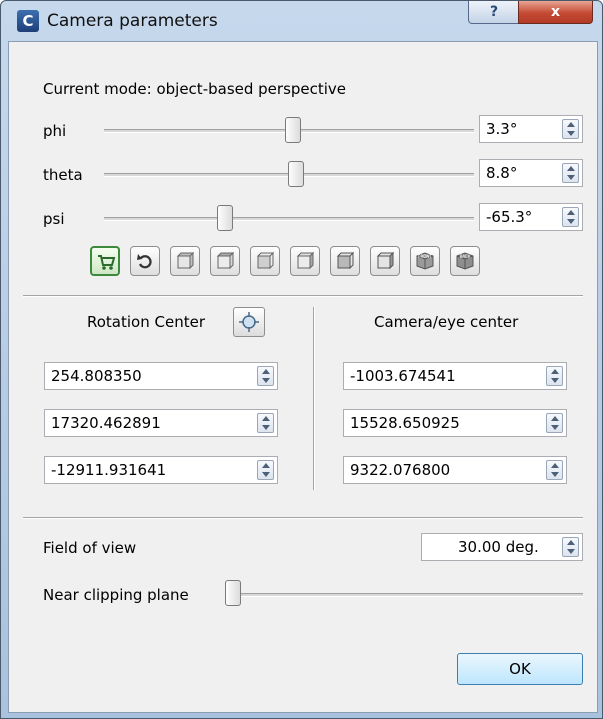 This screenshot has height=719, width=603. Describe the element at coordinates (265, 470) in the screenshot. I see `rotation-center-z-spin-icon` at that location.